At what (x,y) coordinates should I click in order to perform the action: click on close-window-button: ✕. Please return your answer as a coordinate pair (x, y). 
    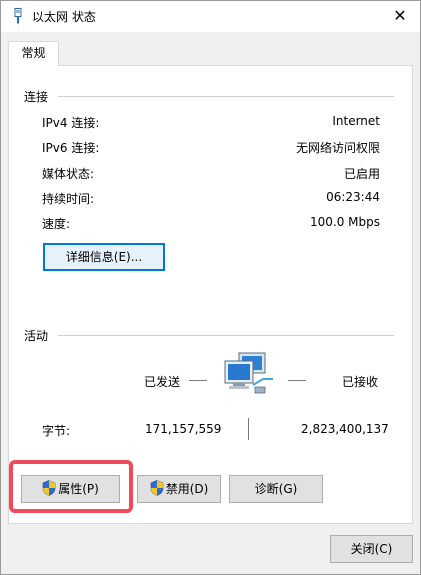
    Looking at the image, I should click on (400, 16).